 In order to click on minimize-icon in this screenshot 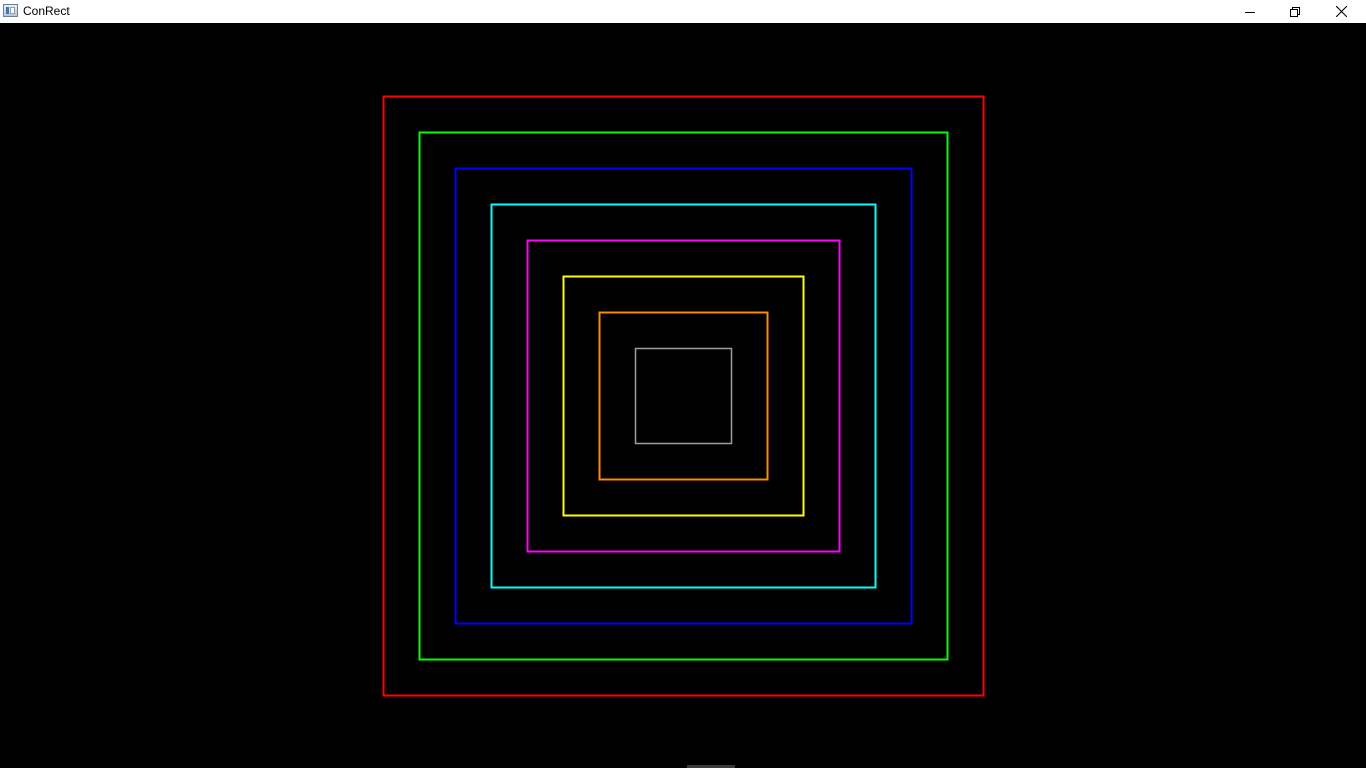, I will do `click(1250, 12)`.